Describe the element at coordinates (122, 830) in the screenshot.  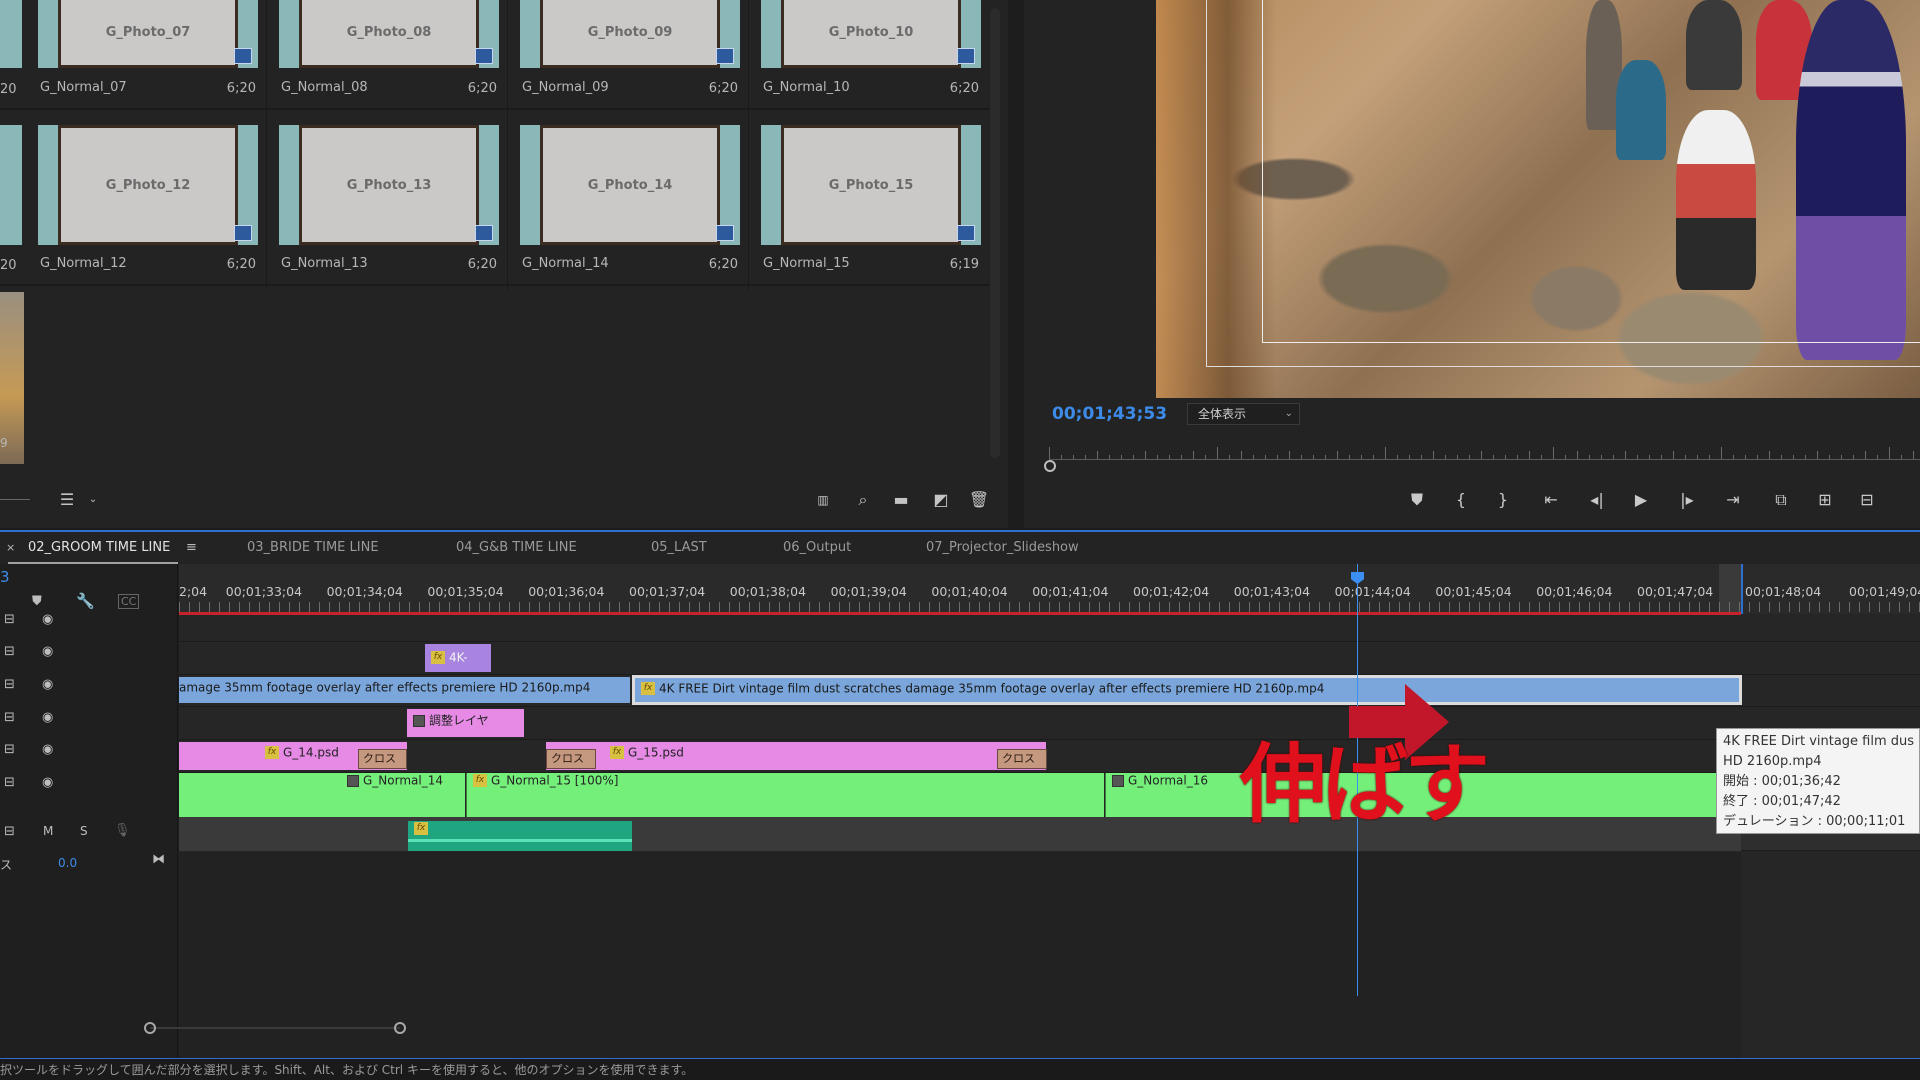
I see `microphone-icon: 🎙` at that location.